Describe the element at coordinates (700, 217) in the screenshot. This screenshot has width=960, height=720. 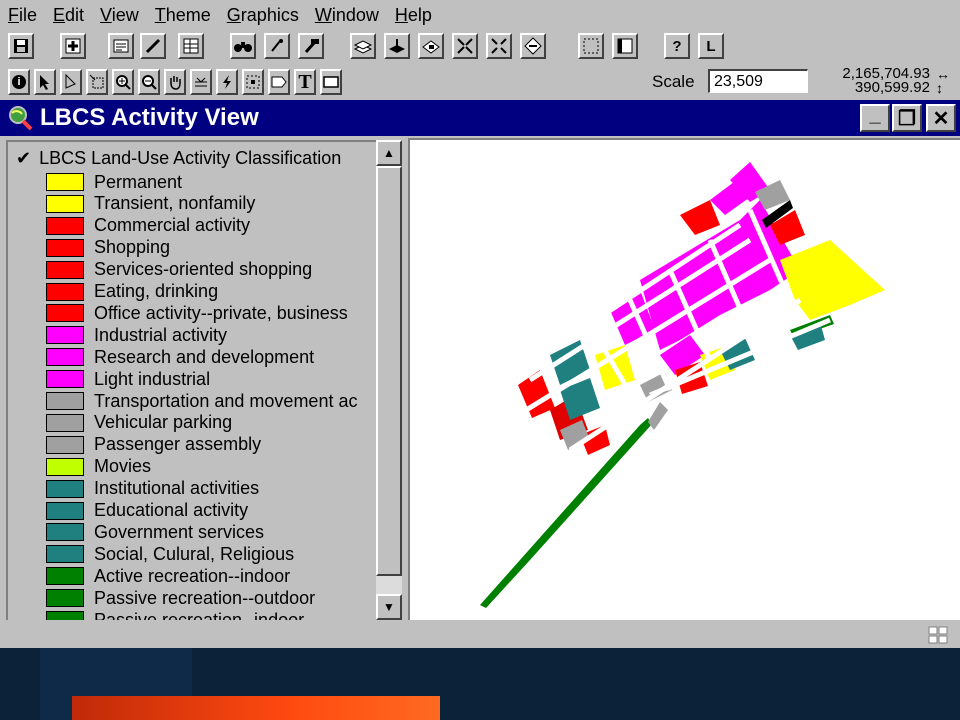
I see `commercial-north` at that location.